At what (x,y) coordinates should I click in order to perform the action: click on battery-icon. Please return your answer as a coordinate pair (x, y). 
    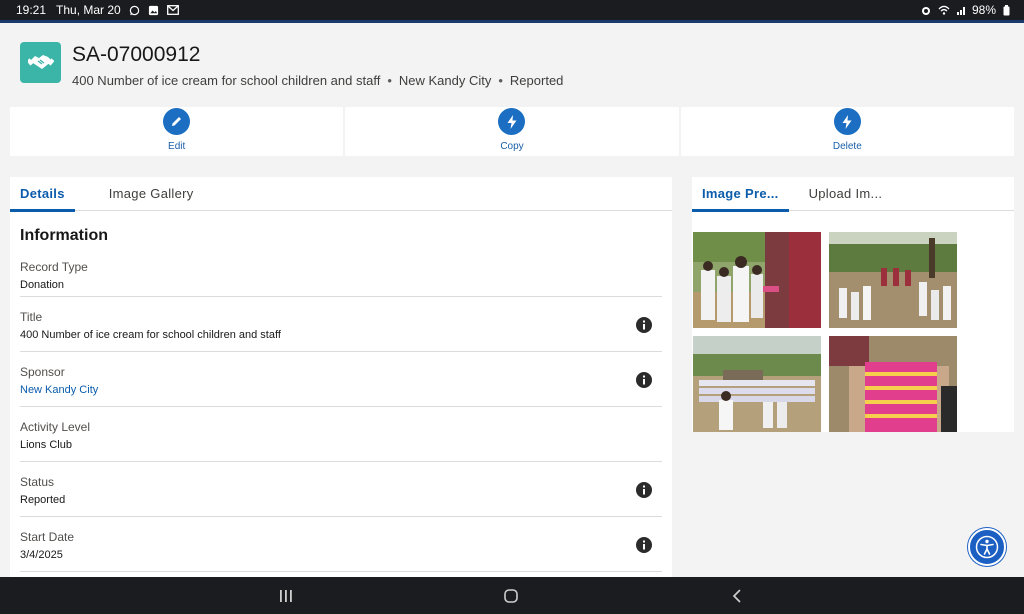
    Looking at the image, I should click on (1006, 10).